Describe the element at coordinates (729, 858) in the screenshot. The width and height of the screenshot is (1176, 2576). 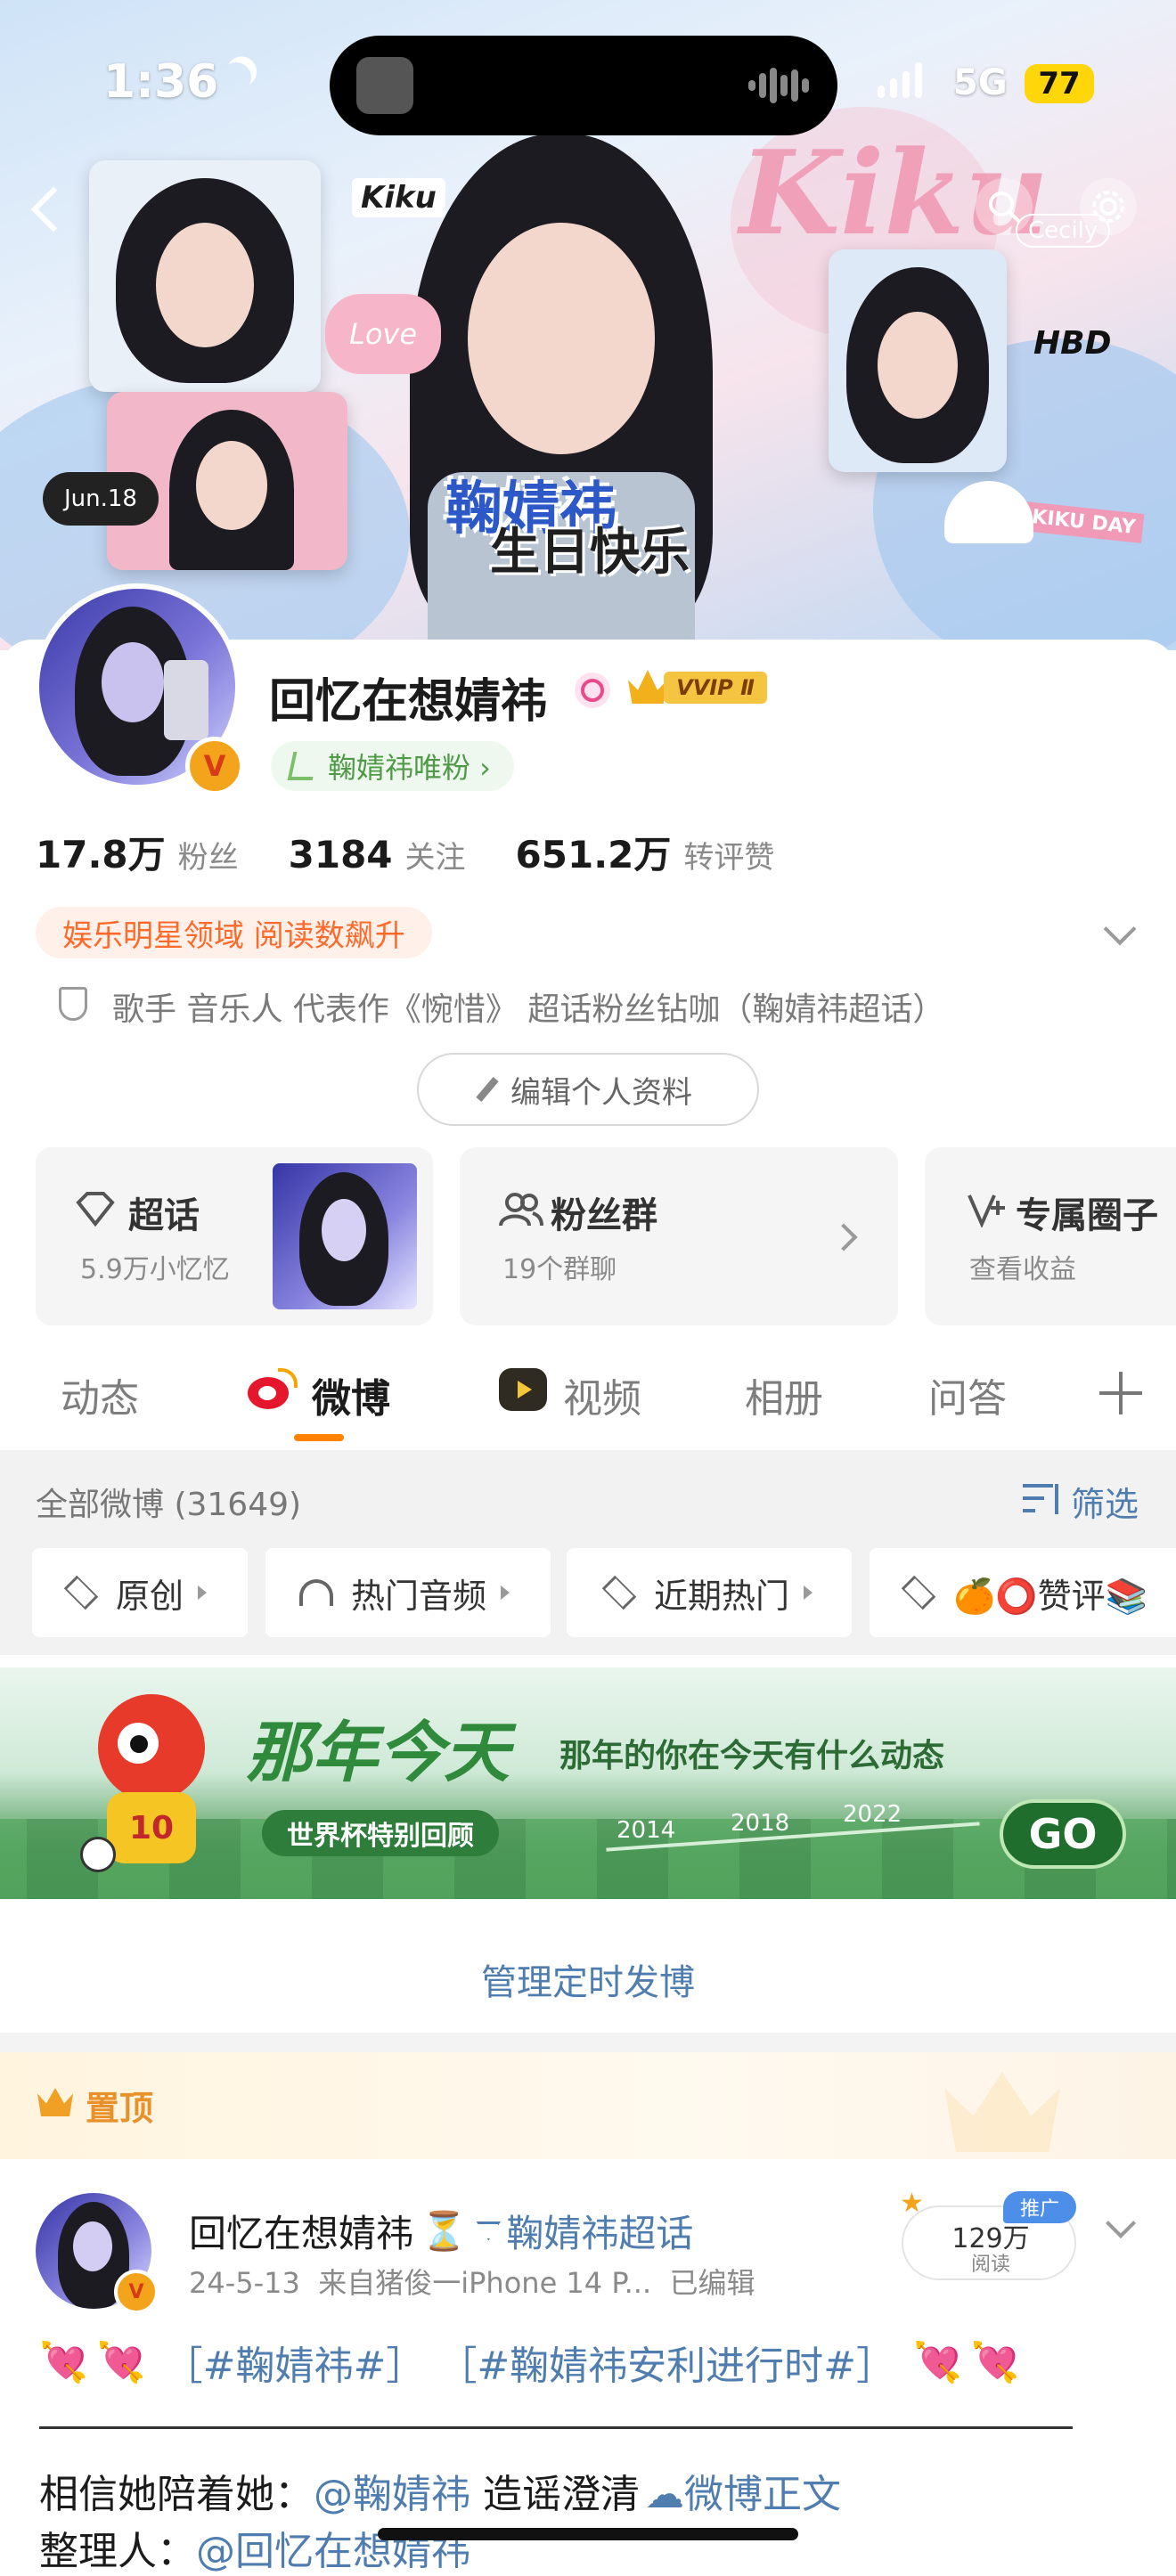
I see `stat-label: 转评赞` at that location.